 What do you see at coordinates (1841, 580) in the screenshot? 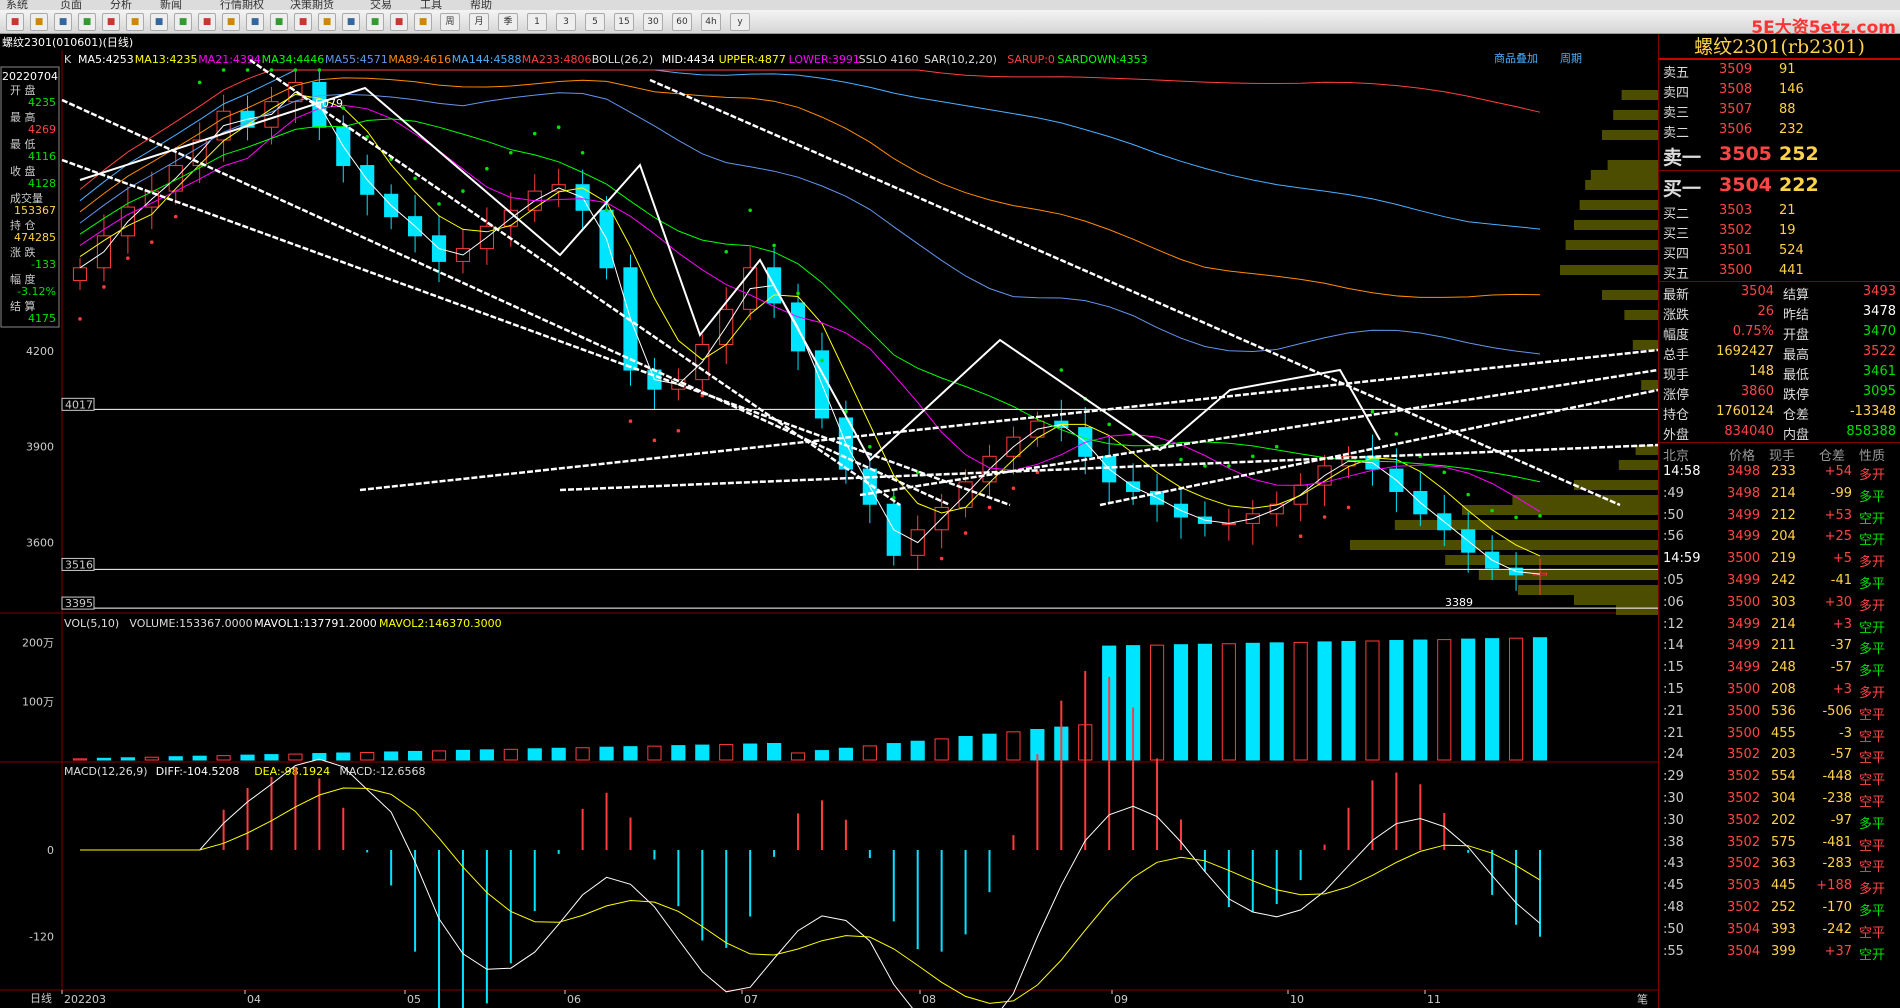
I see `tick-oi-change: -41` at bounding box center [1841, 580].